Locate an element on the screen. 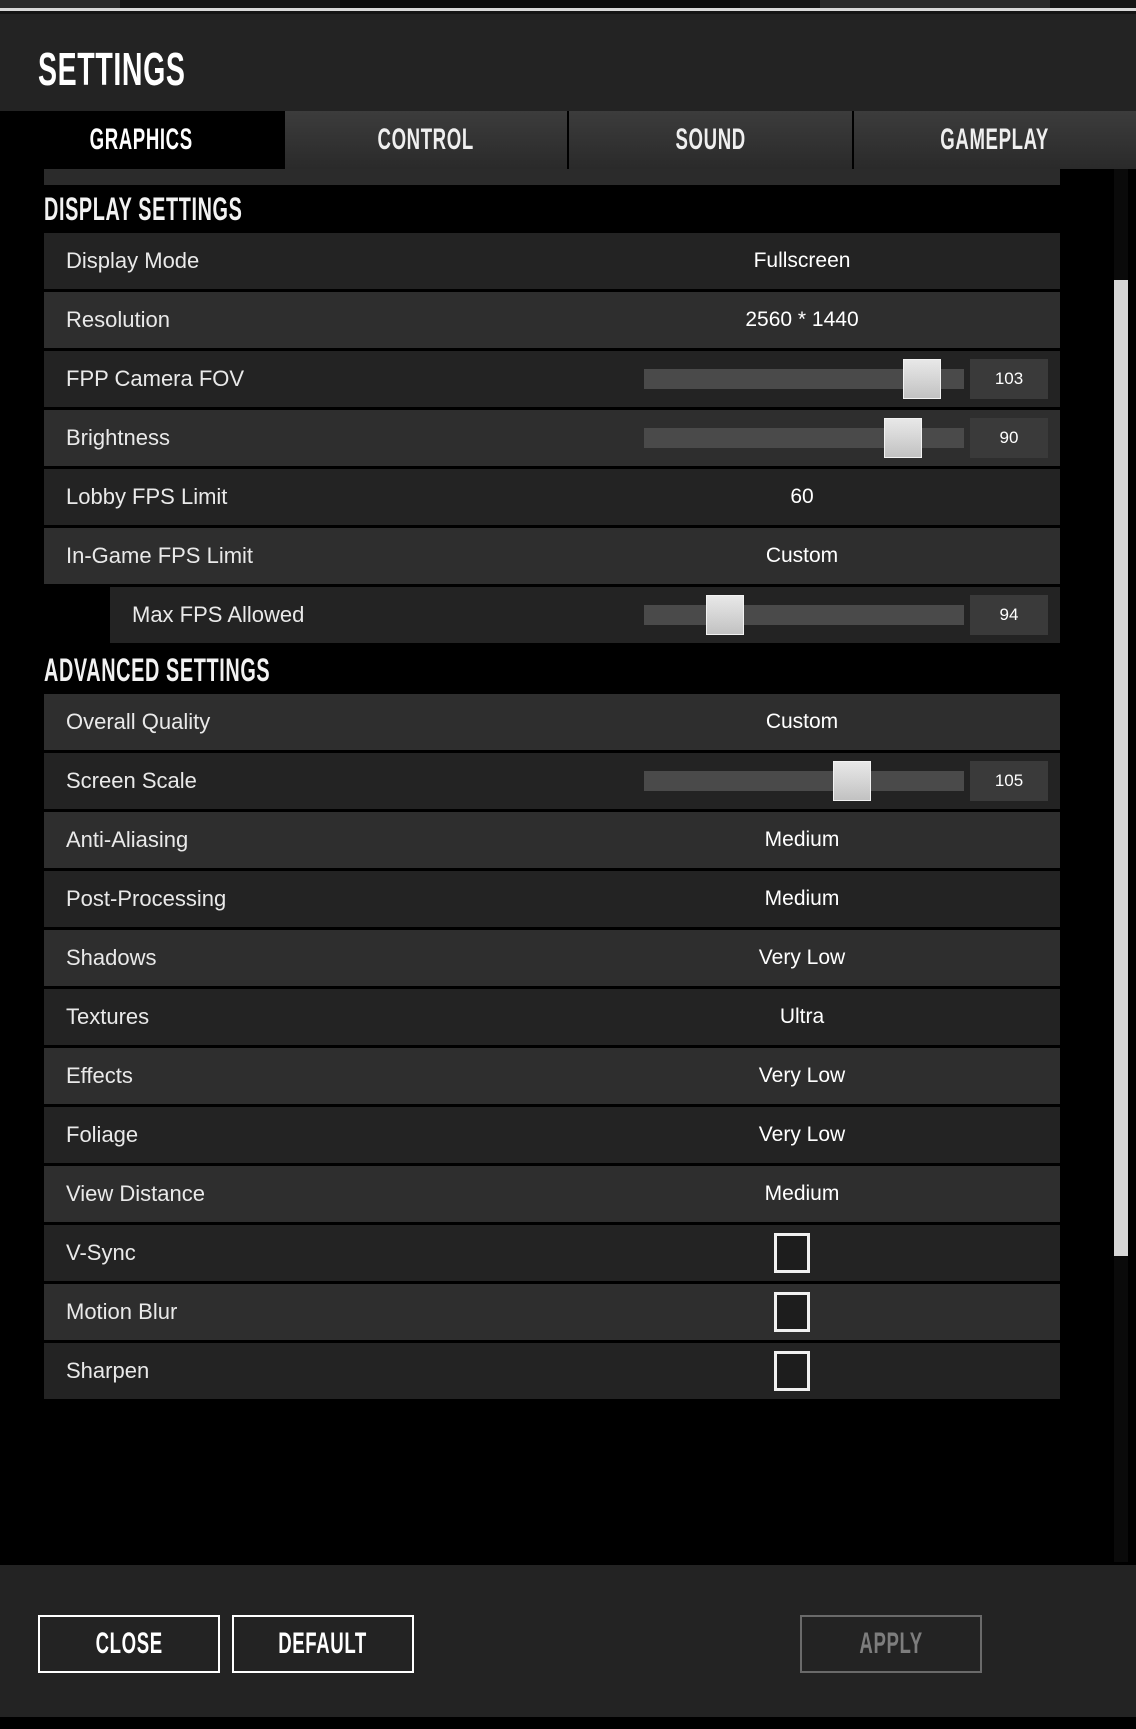 The height and width of the screenshot is (1729, 1136). apply-button: APPLY is located at coordinates (891, 1644).